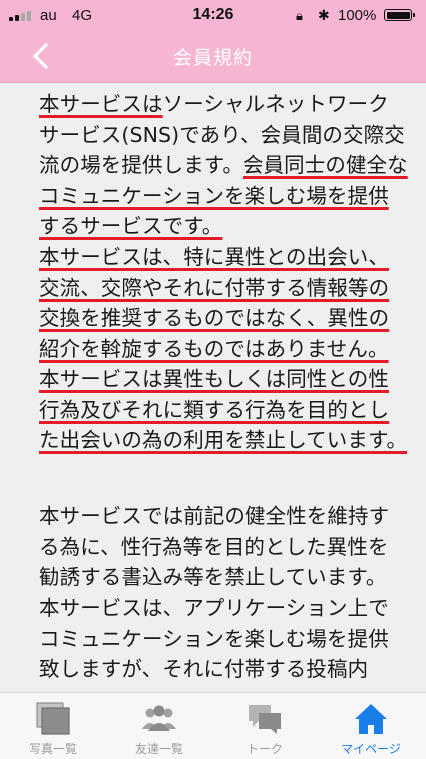  Describe the element at coordinates (299, 15) in the screenshot. I see `orientation-lock-icon: 🔒︎` at that location.